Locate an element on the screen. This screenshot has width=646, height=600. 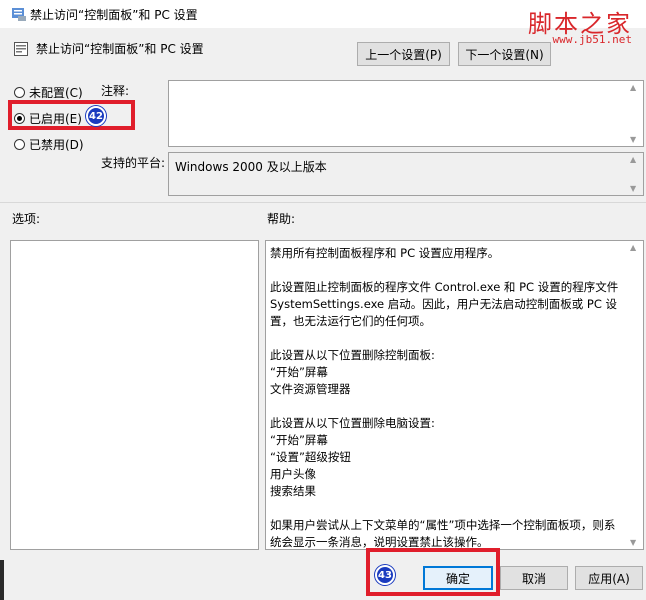
radio-disabled: 已禁用(D) is located at coordinates (49, 144).